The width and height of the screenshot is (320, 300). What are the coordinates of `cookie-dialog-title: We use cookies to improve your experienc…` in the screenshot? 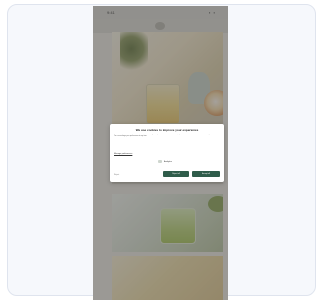 It's located at (167, 130).